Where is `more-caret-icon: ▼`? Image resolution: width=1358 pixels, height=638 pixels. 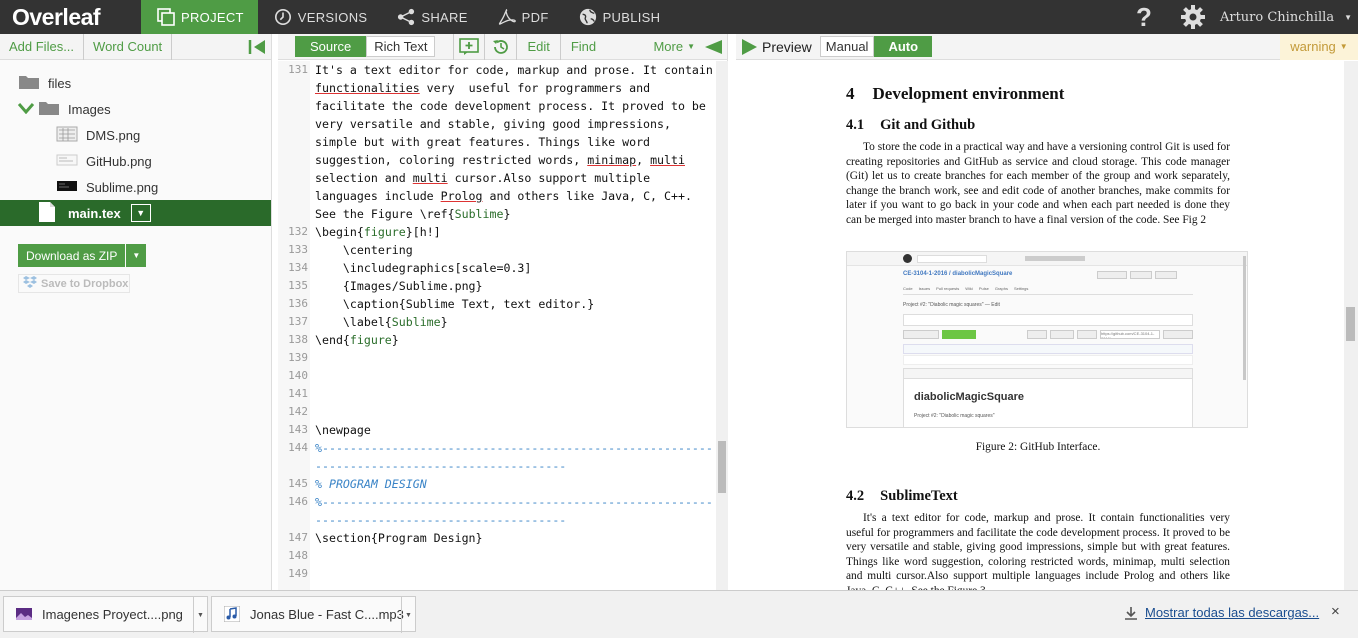
more-caret-icon: ▼ is located at coordinates (691, 46).